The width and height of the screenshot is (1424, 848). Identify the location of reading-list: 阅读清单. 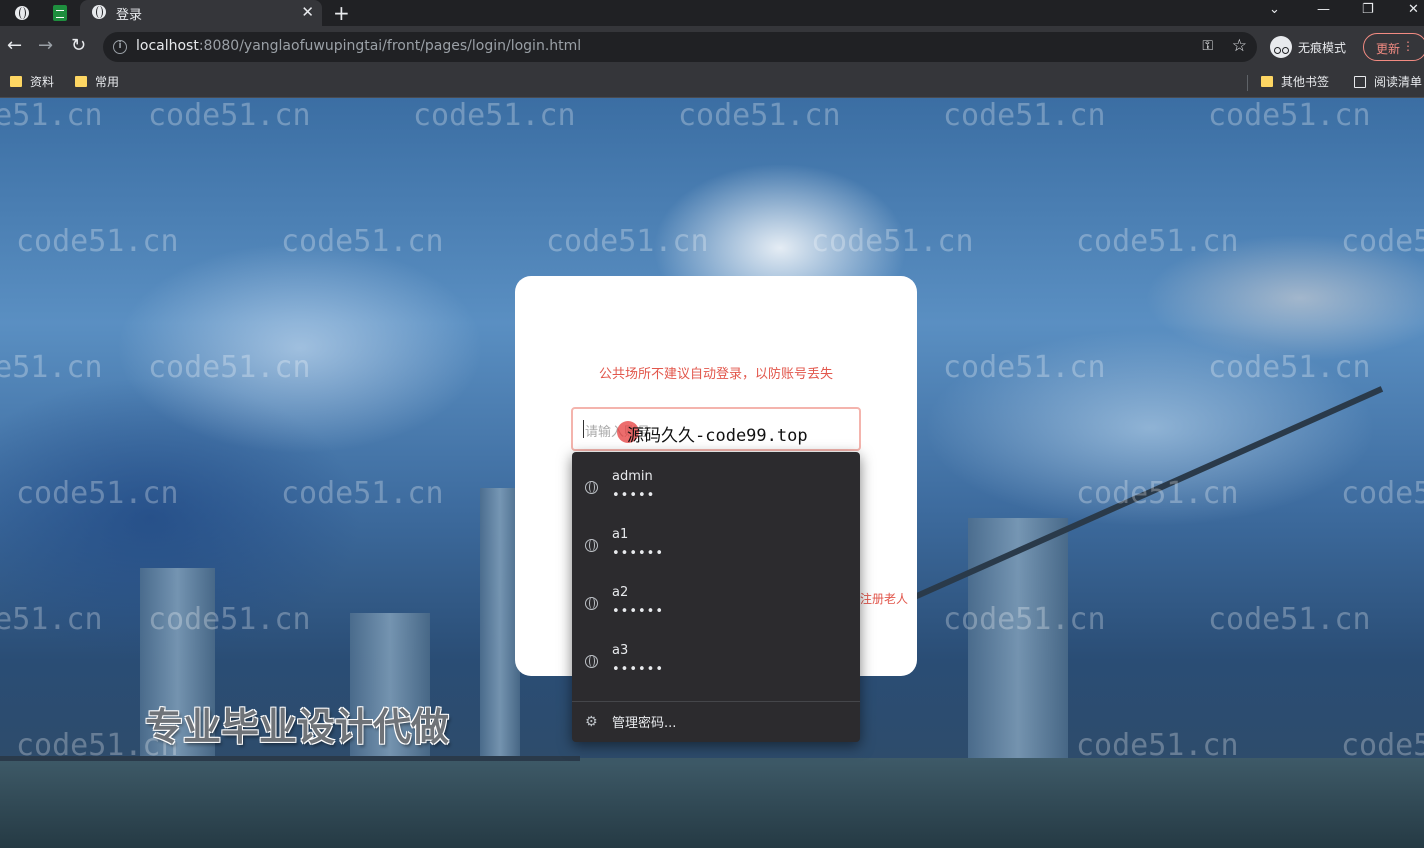
(1388, 81).